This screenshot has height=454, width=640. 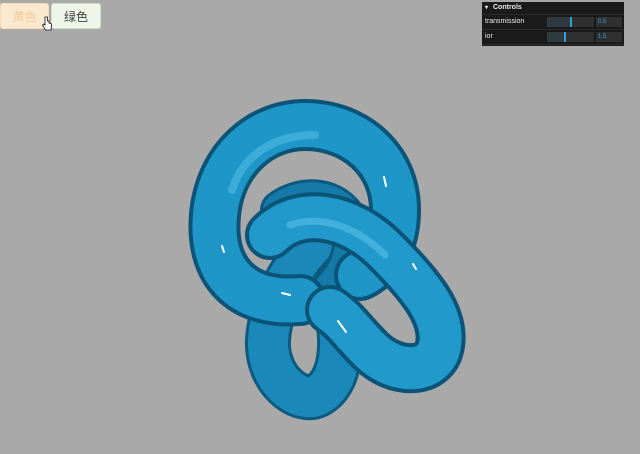 I want to click on ior-slider-fill, so click(x=556, y=37).